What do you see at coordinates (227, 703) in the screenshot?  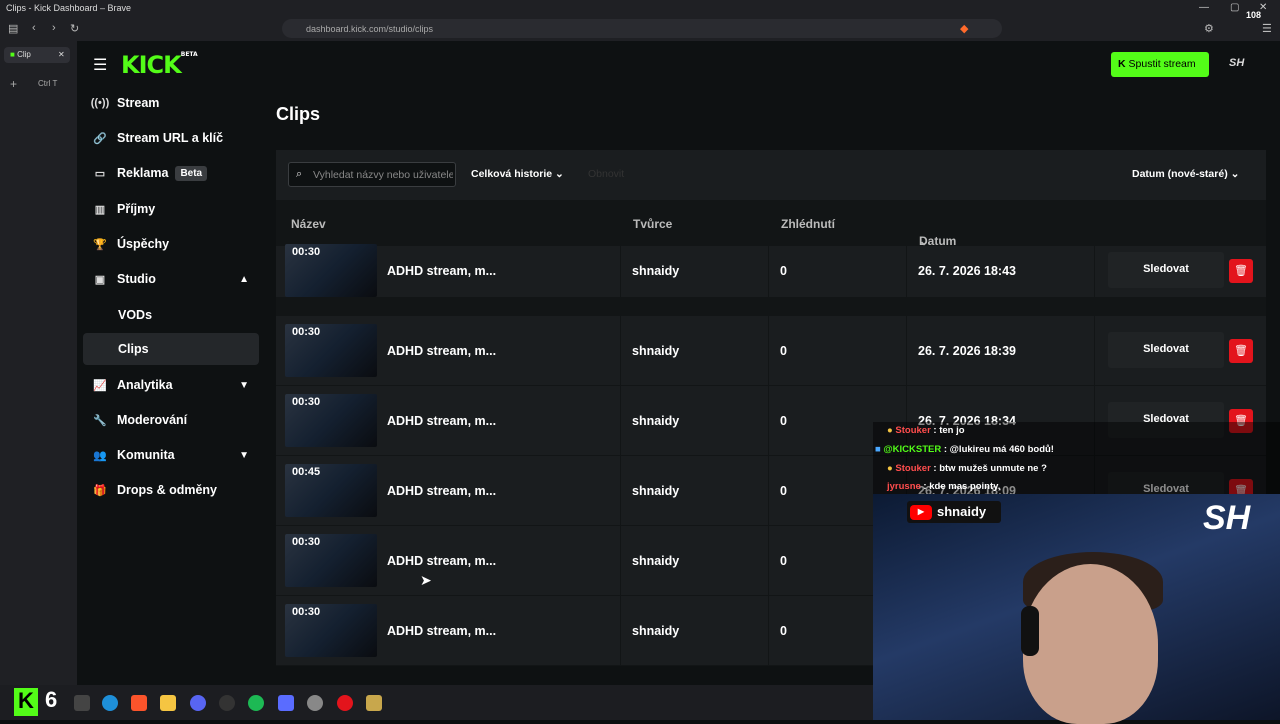 I see `steam-icon` at bounding box center [227, 703].